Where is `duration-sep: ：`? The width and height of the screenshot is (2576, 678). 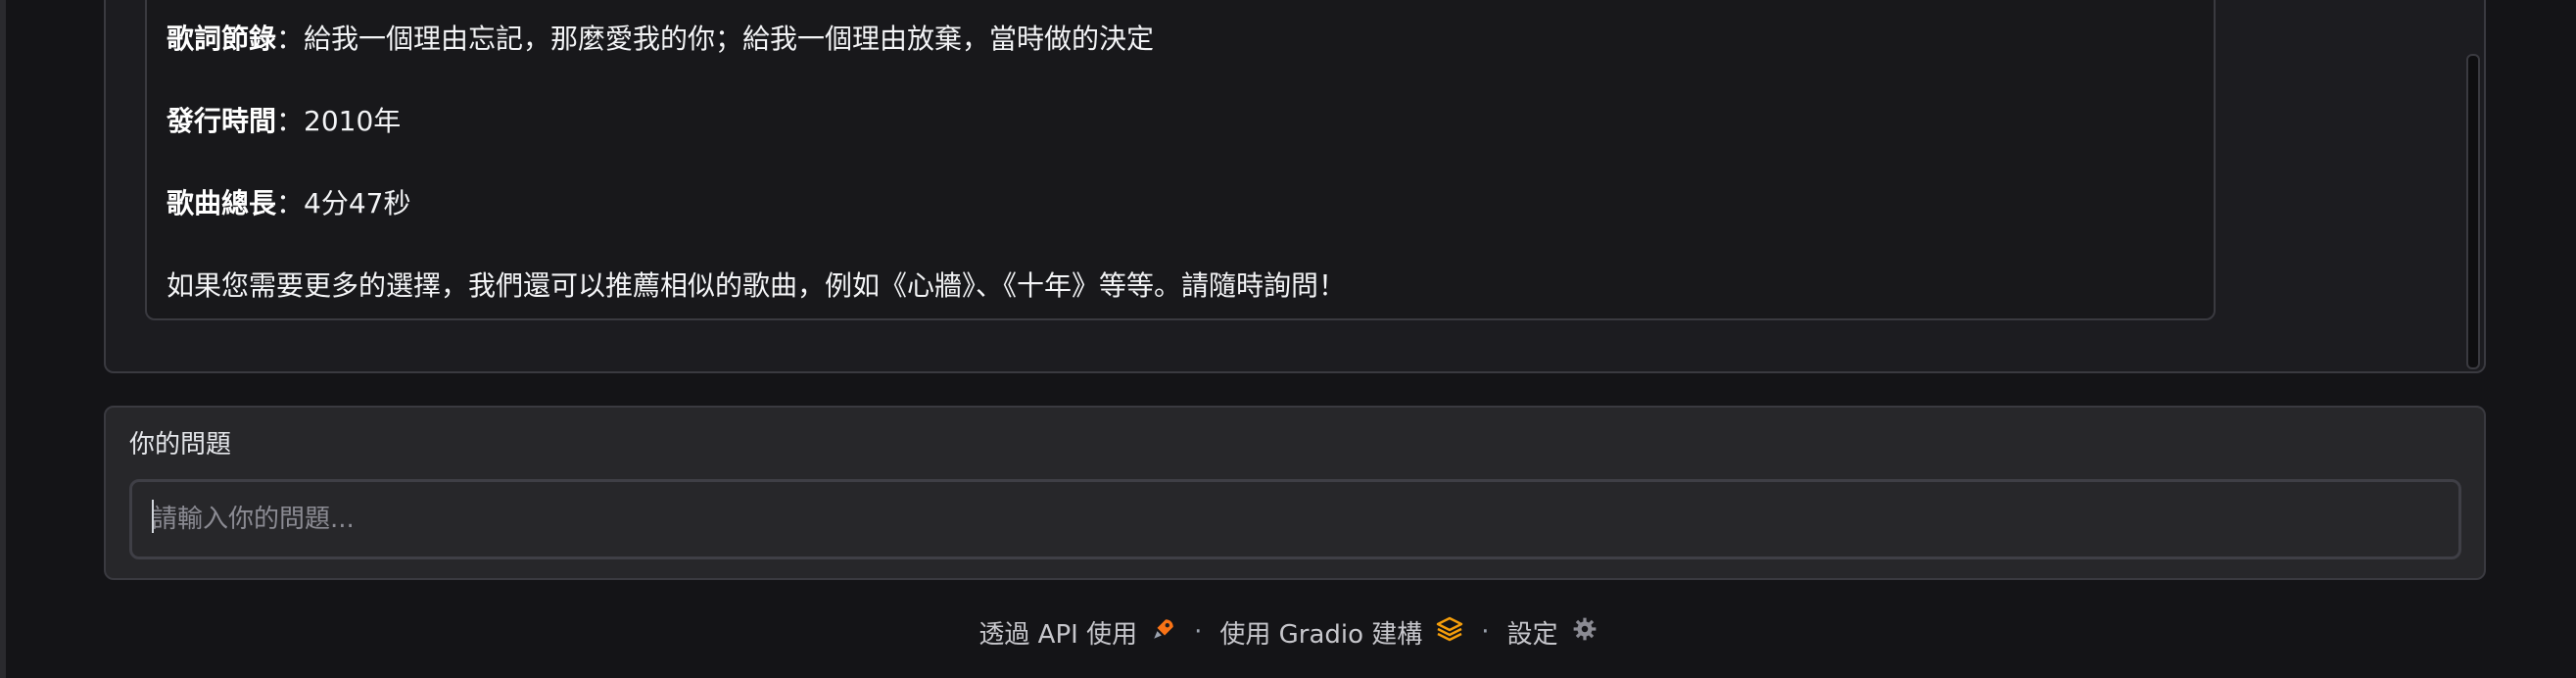 duration-sep: ： is located at coordinates (290, 203).